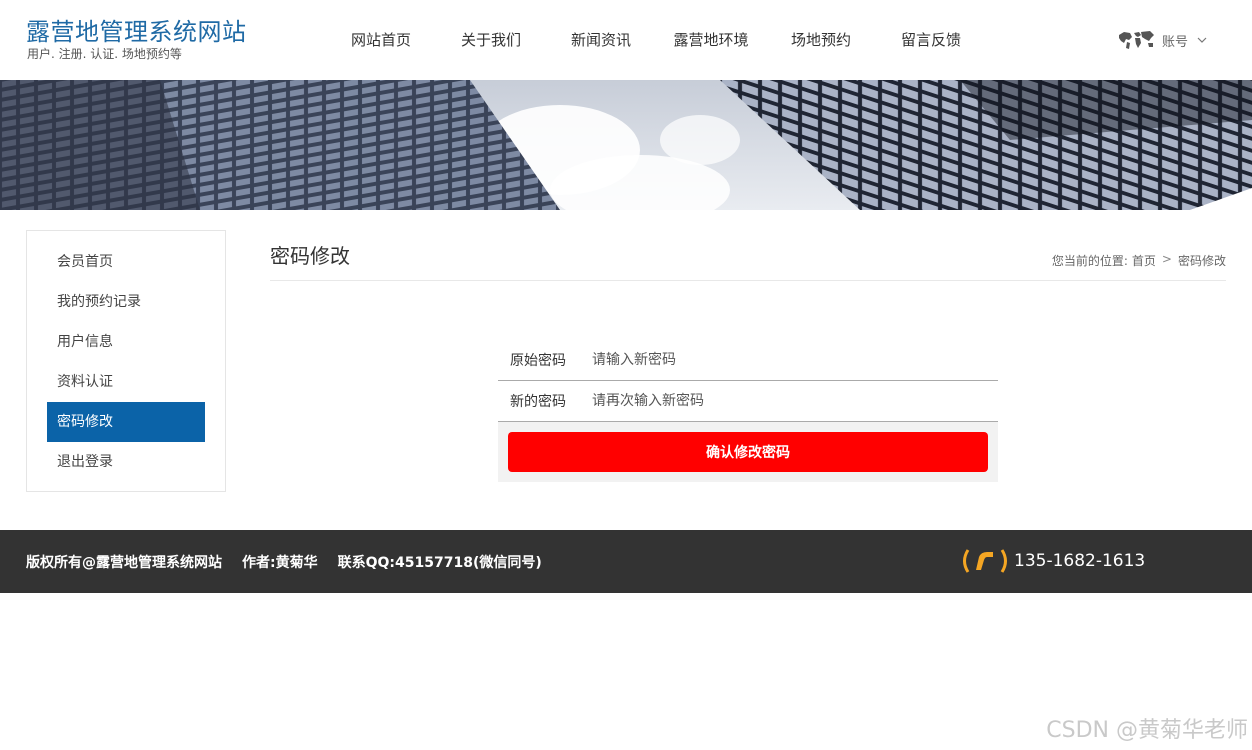  Describe the element at coordinates (1202, 40) in the screenshot. I see `chevron-down-icon` at that location.